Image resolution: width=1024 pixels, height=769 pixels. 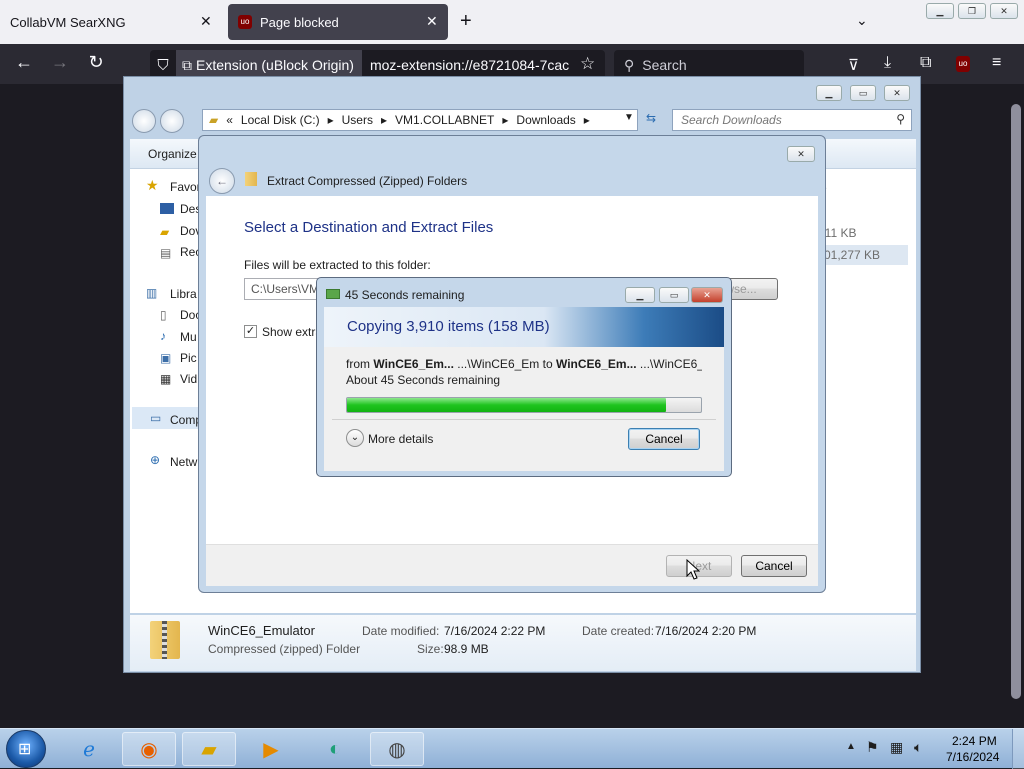 What do you see at coordinates (245, 22) in the screenshot?
I see `ublock-icon: uo` at bounding box center [245, 22].